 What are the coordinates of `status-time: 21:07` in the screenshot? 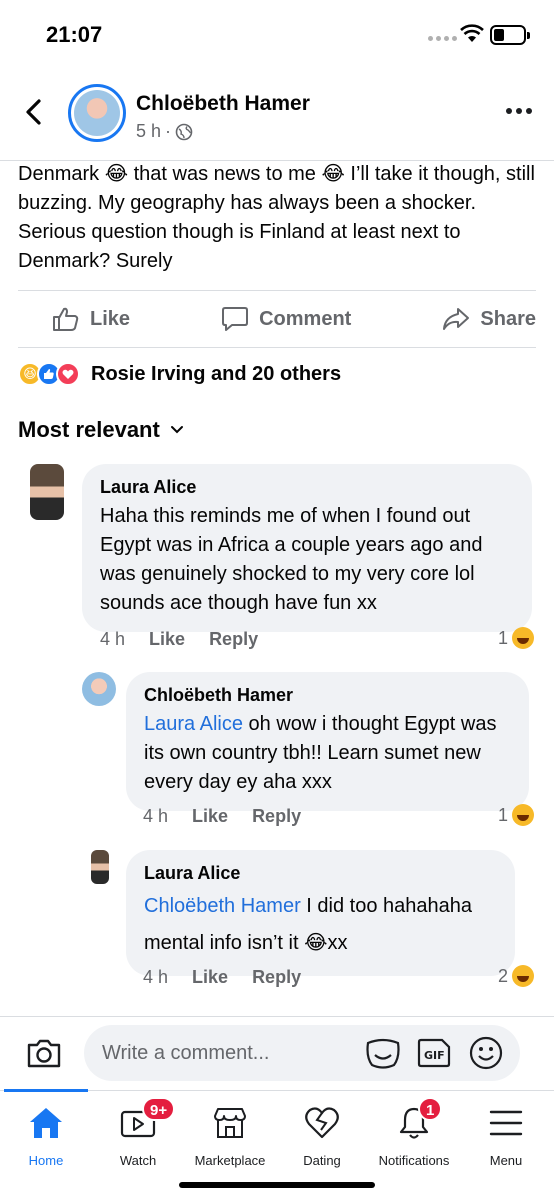 It's located at (74, 34).